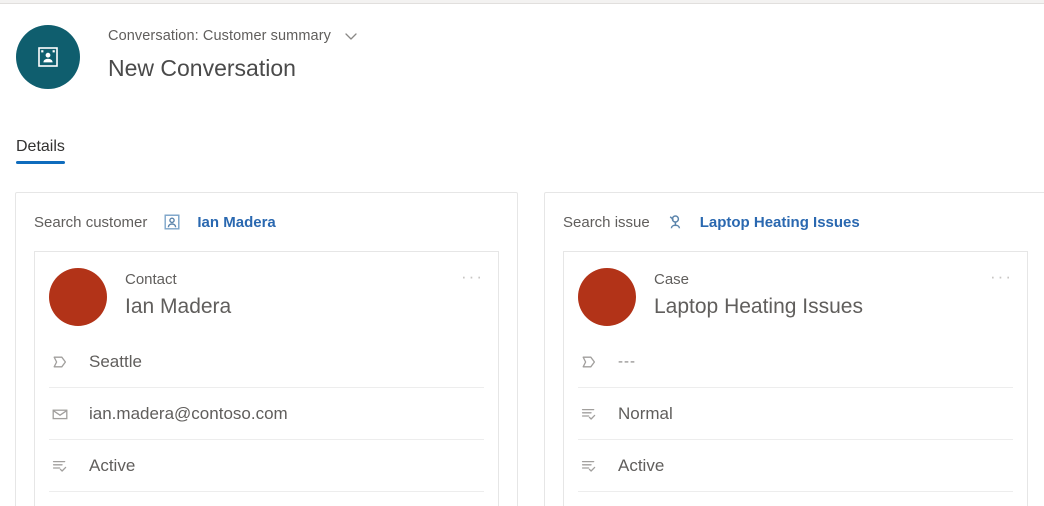  I want to click on customer-search-row: Search customer Ian Madera, so click(266, 222).